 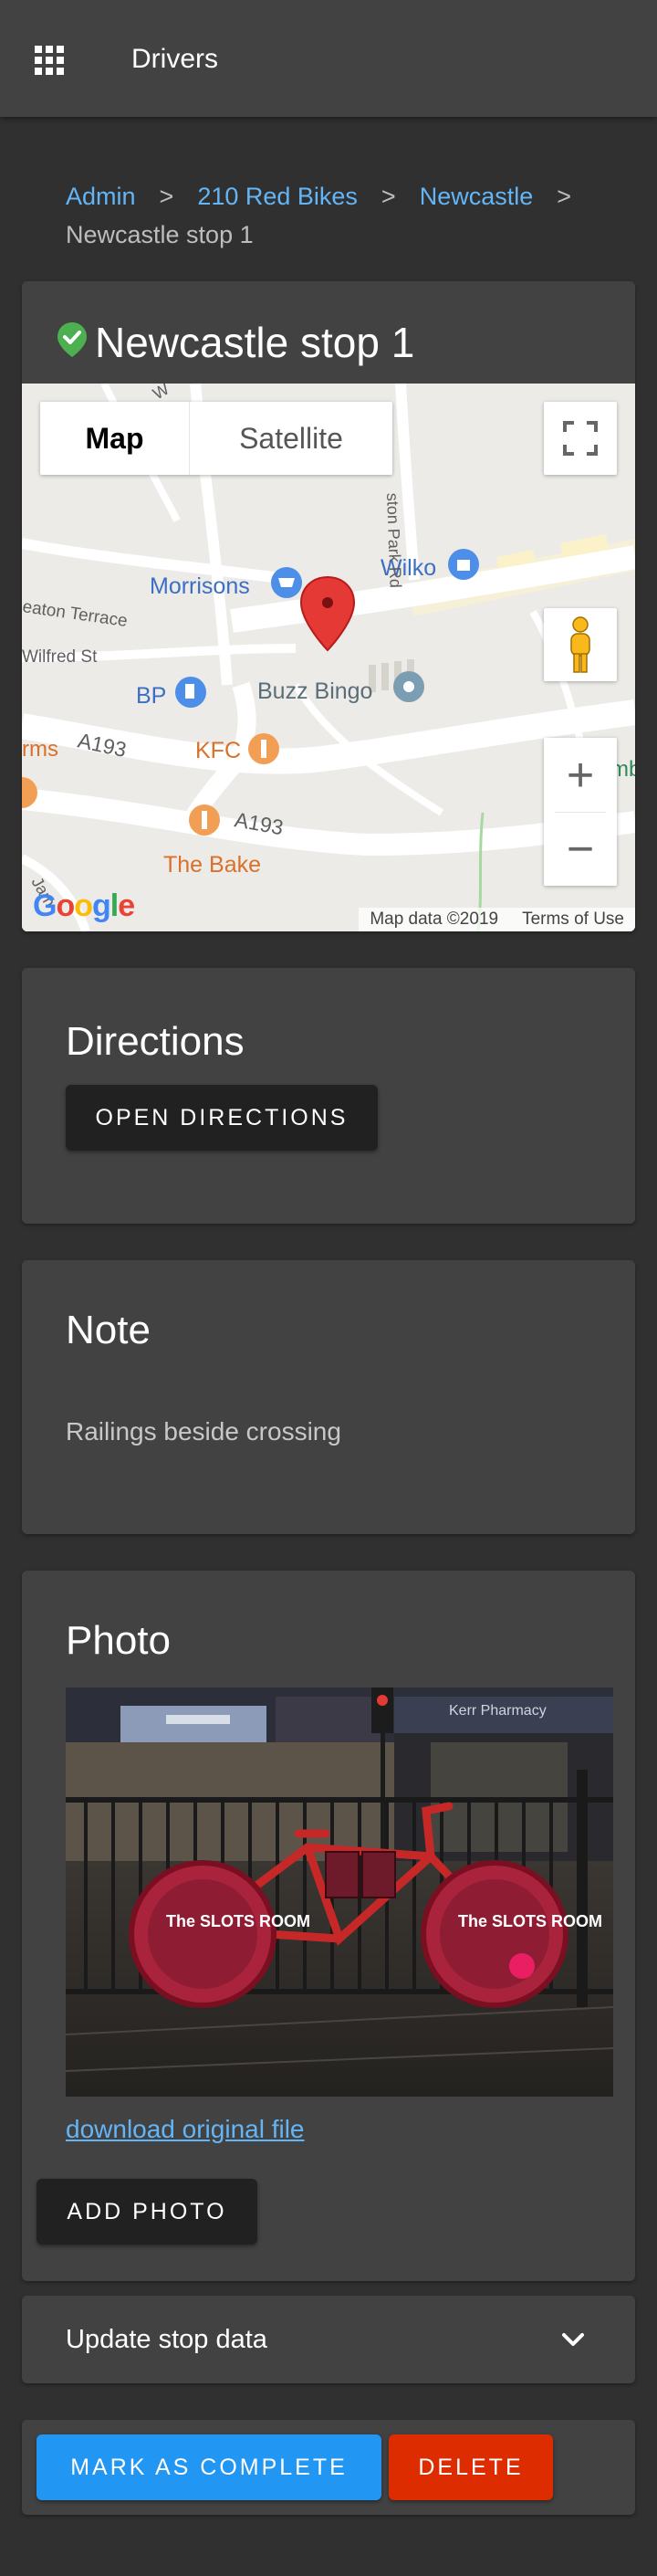 I want to click on stop-title: Newcastle stop 1, so click(x=255, y=342).